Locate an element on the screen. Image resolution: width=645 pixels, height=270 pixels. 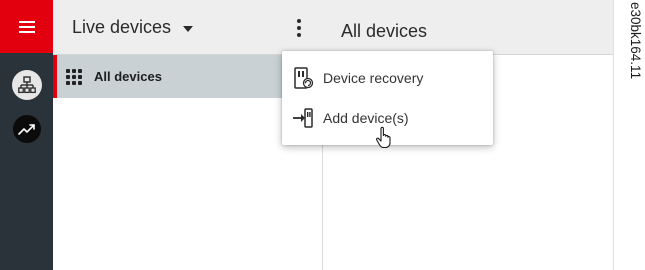
device-network-icon is located at coordinates (27, 85).